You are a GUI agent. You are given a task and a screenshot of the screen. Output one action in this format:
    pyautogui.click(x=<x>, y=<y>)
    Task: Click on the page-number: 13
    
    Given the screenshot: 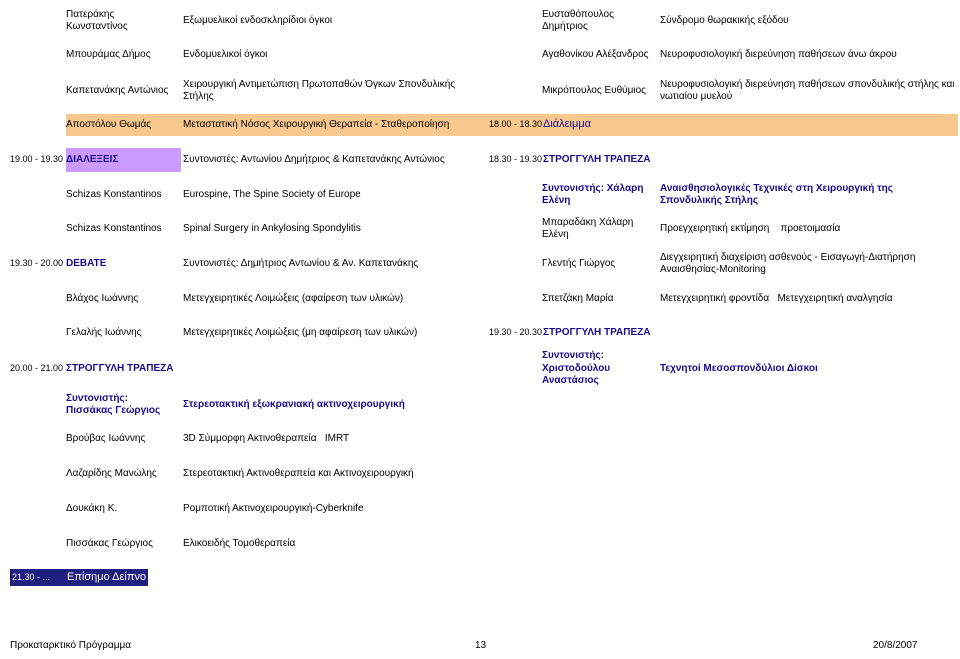 What is the action you would take?
    pyautogui.click(x=481, y=645)
    